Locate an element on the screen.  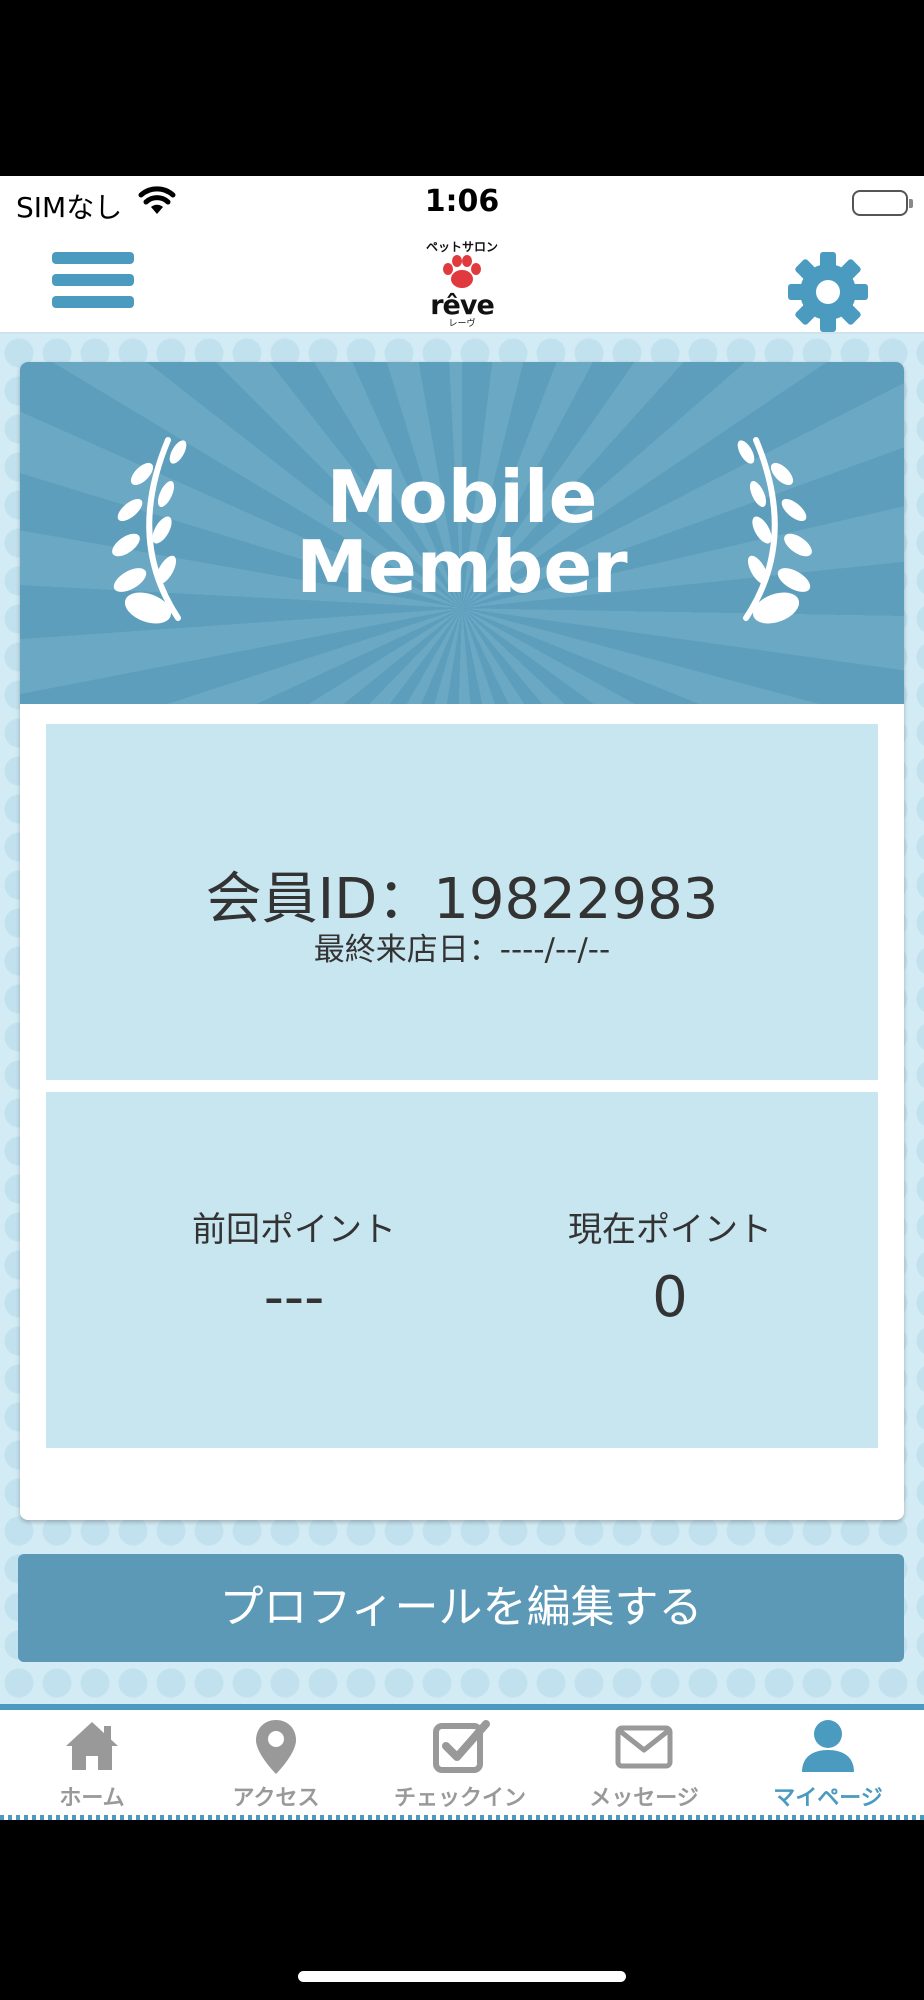
last-visit-date: 最終来店日：----/--/-- is located at coordinates (462, 950).